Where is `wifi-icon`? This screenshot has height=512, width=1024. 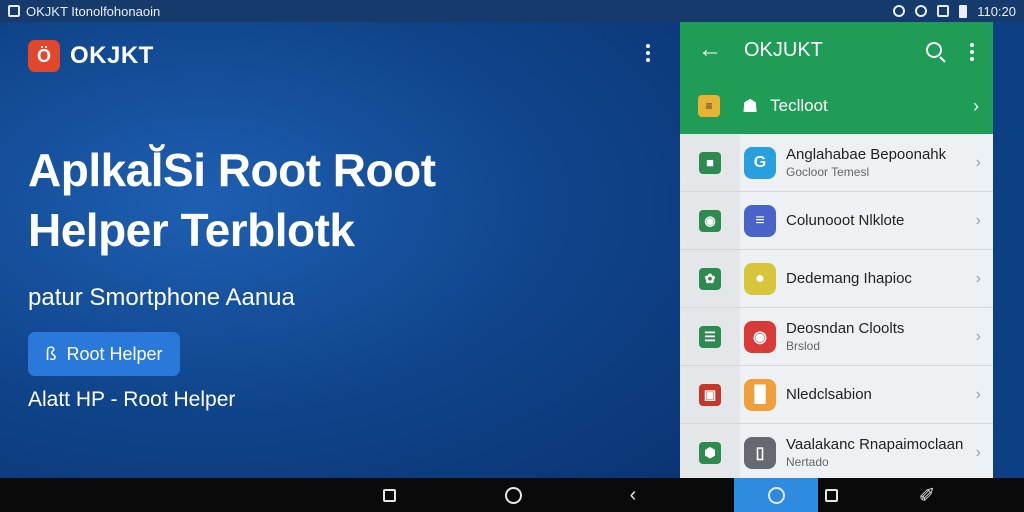
wifi-icon is located at coordinates (921, 11).